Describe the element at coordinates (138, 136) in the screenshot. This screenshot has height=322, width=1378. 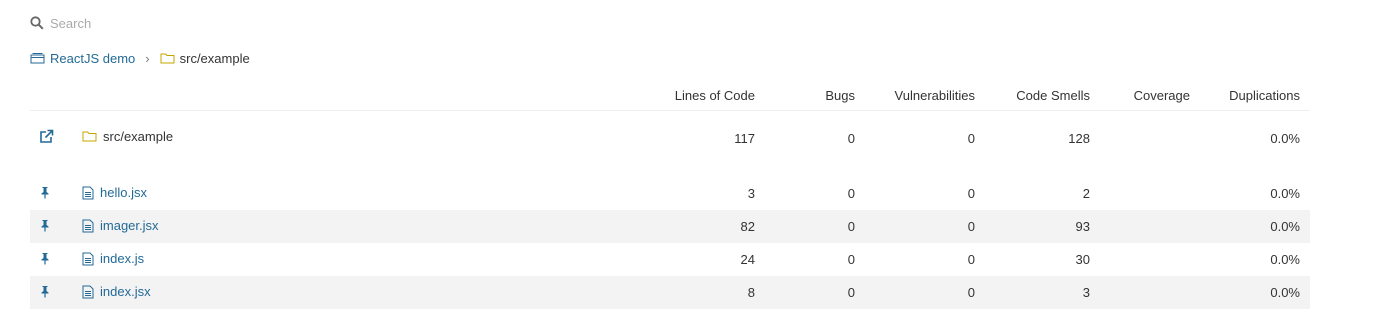
I see `base-name: src/example` at that location.